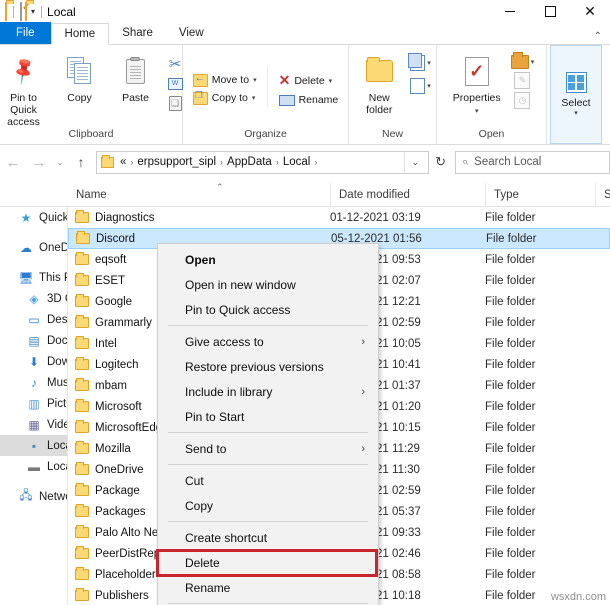 The width and height of the screenshot is (610, 605). Describe the element at coordinates (136, 77) in the screenshot. I see `paste-button: Paste` at that location.